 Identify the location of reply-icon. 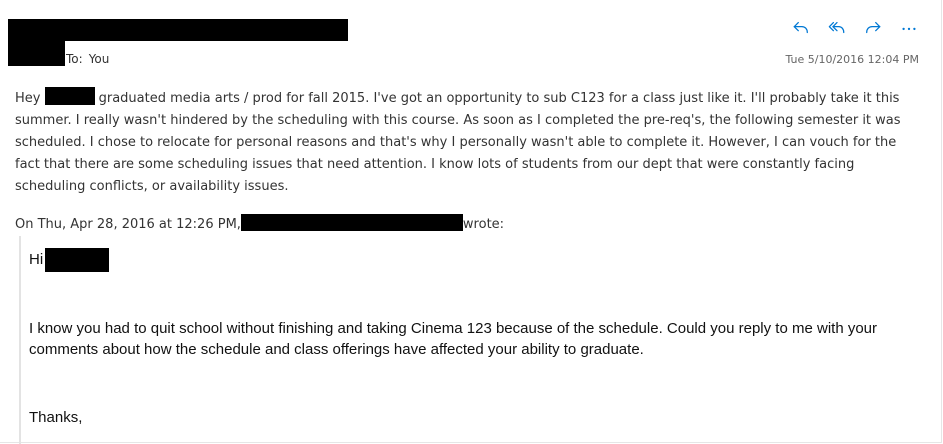
(800, 27).